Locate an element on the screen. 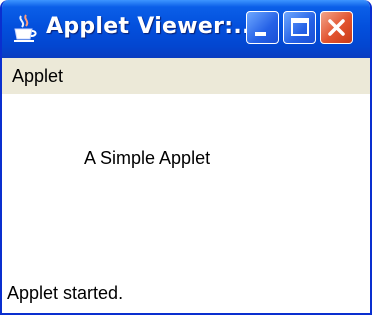  applet-menu-bar: Applet is located at coordinates (186, 76).